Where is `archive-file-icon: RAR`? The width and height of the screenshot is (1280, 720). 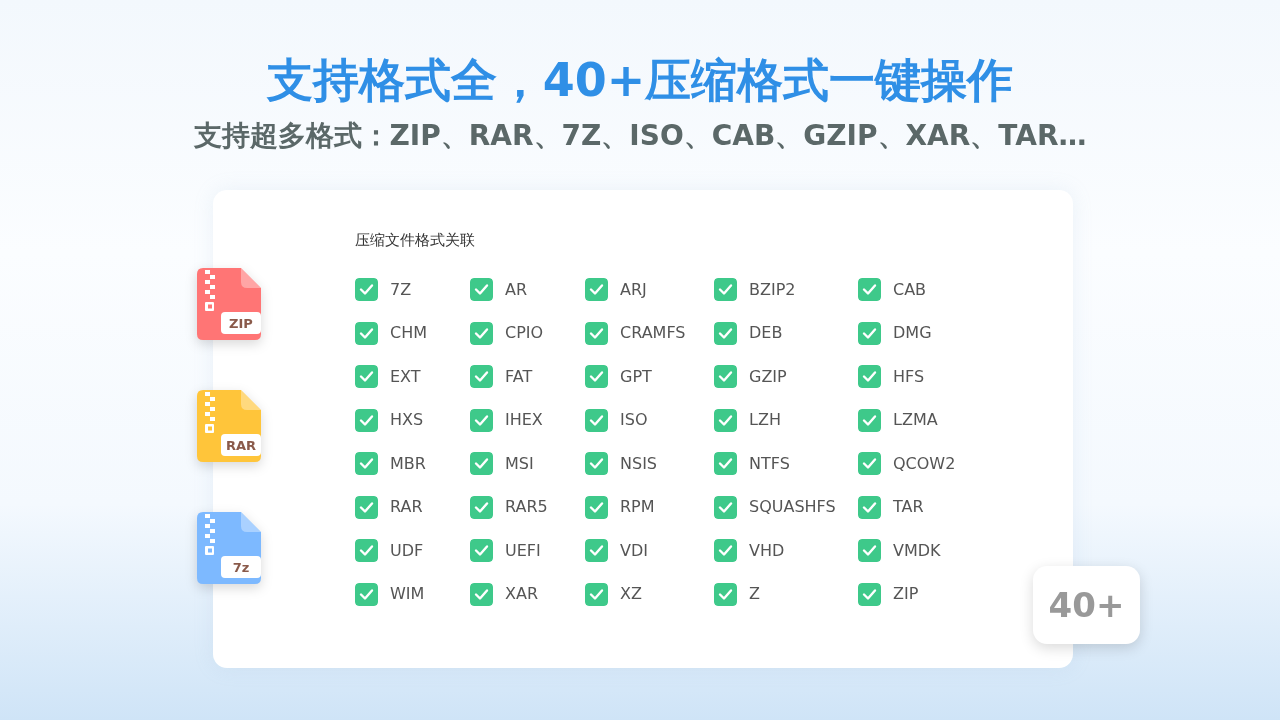
archive-file-icon: RAR is located at coordinates (229, 426).